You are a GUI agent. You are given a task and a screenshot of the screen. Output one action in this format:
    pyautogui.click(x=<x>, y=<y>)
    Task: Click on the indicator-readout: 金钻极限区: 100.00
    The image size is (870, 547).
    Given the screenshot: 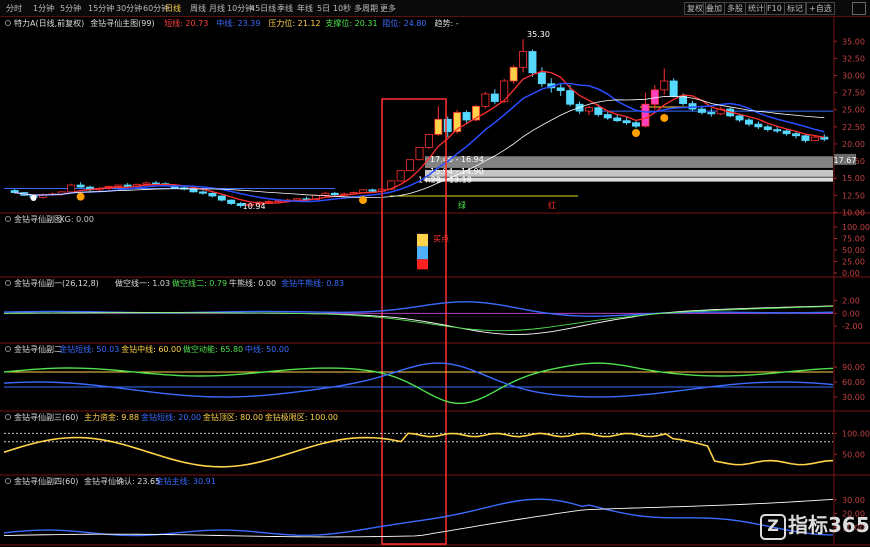 What is the action you would take?
    pyautogui.click(x=301, y=417)
    